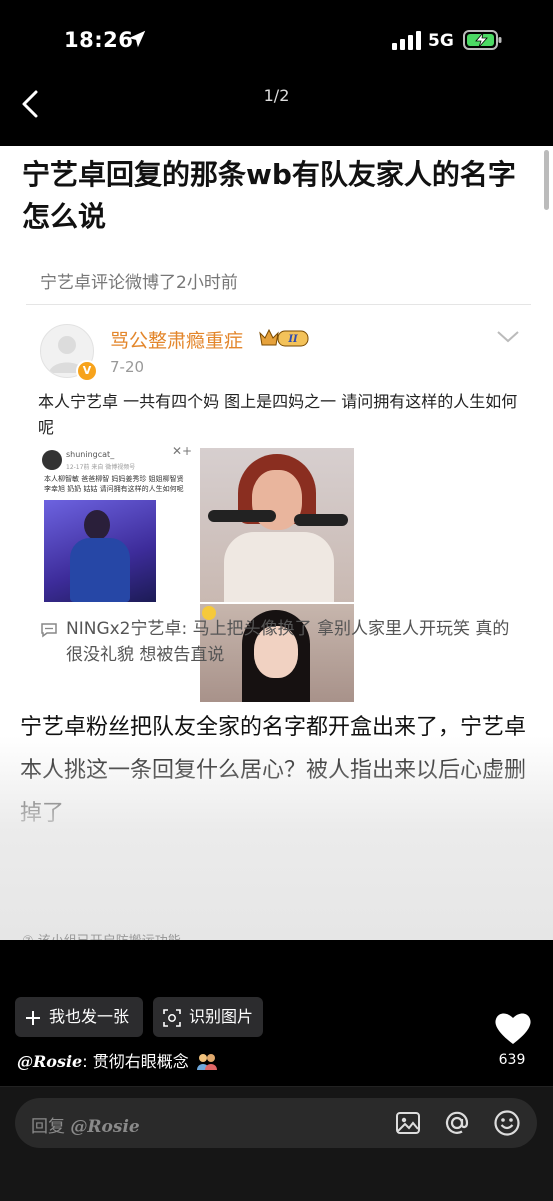  What do you see at coordinates (172, 1017) in the screenshot?
I see `scan-icon` at bounding box center [172, 1017].